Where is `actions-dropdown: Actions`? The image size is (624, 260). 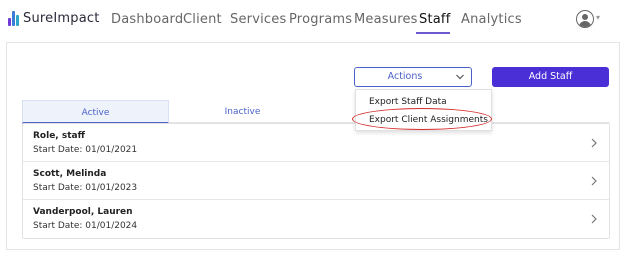 actions-dropdown: Actions is located at coordinates (413, 77).